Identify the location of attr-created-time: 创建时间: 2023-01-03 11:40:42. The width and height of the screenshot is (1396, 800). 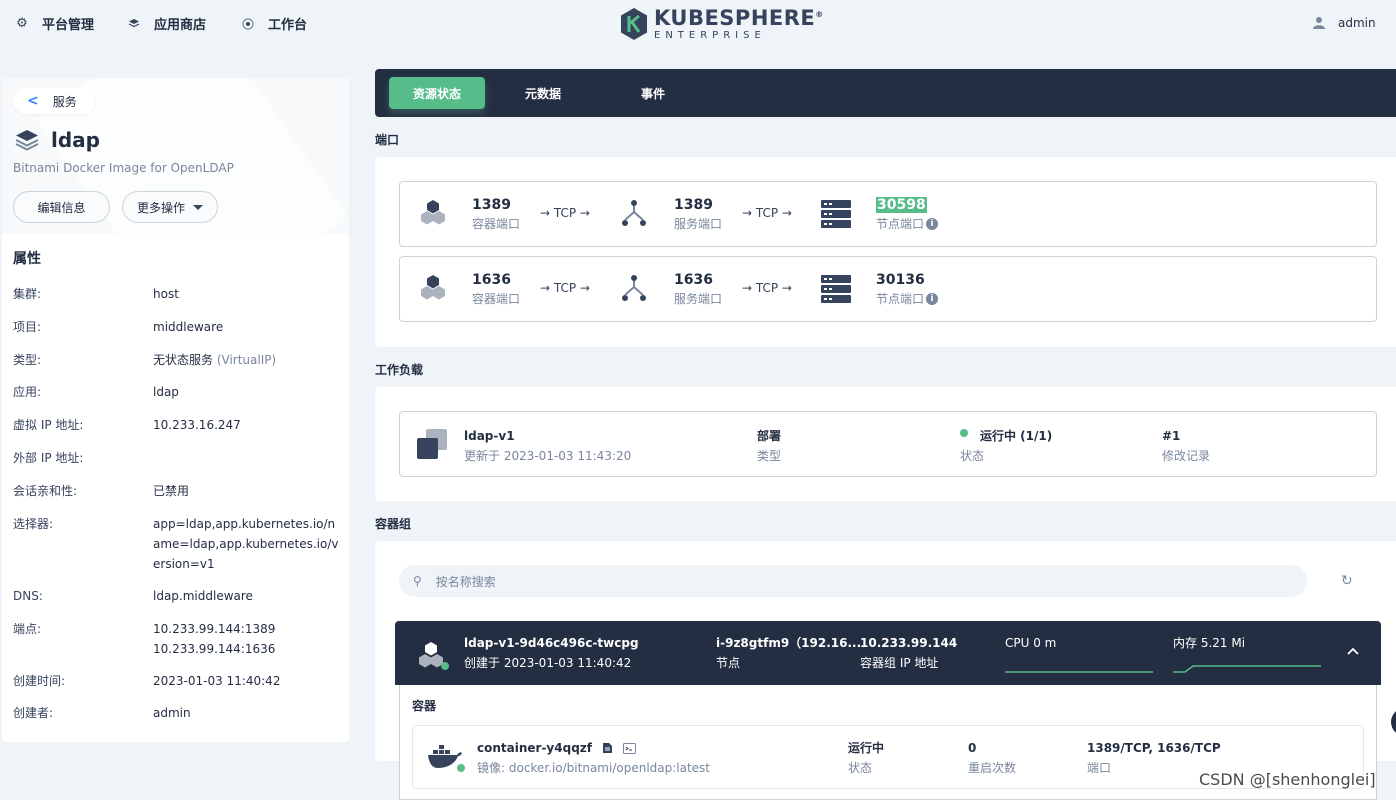
(178, 681).